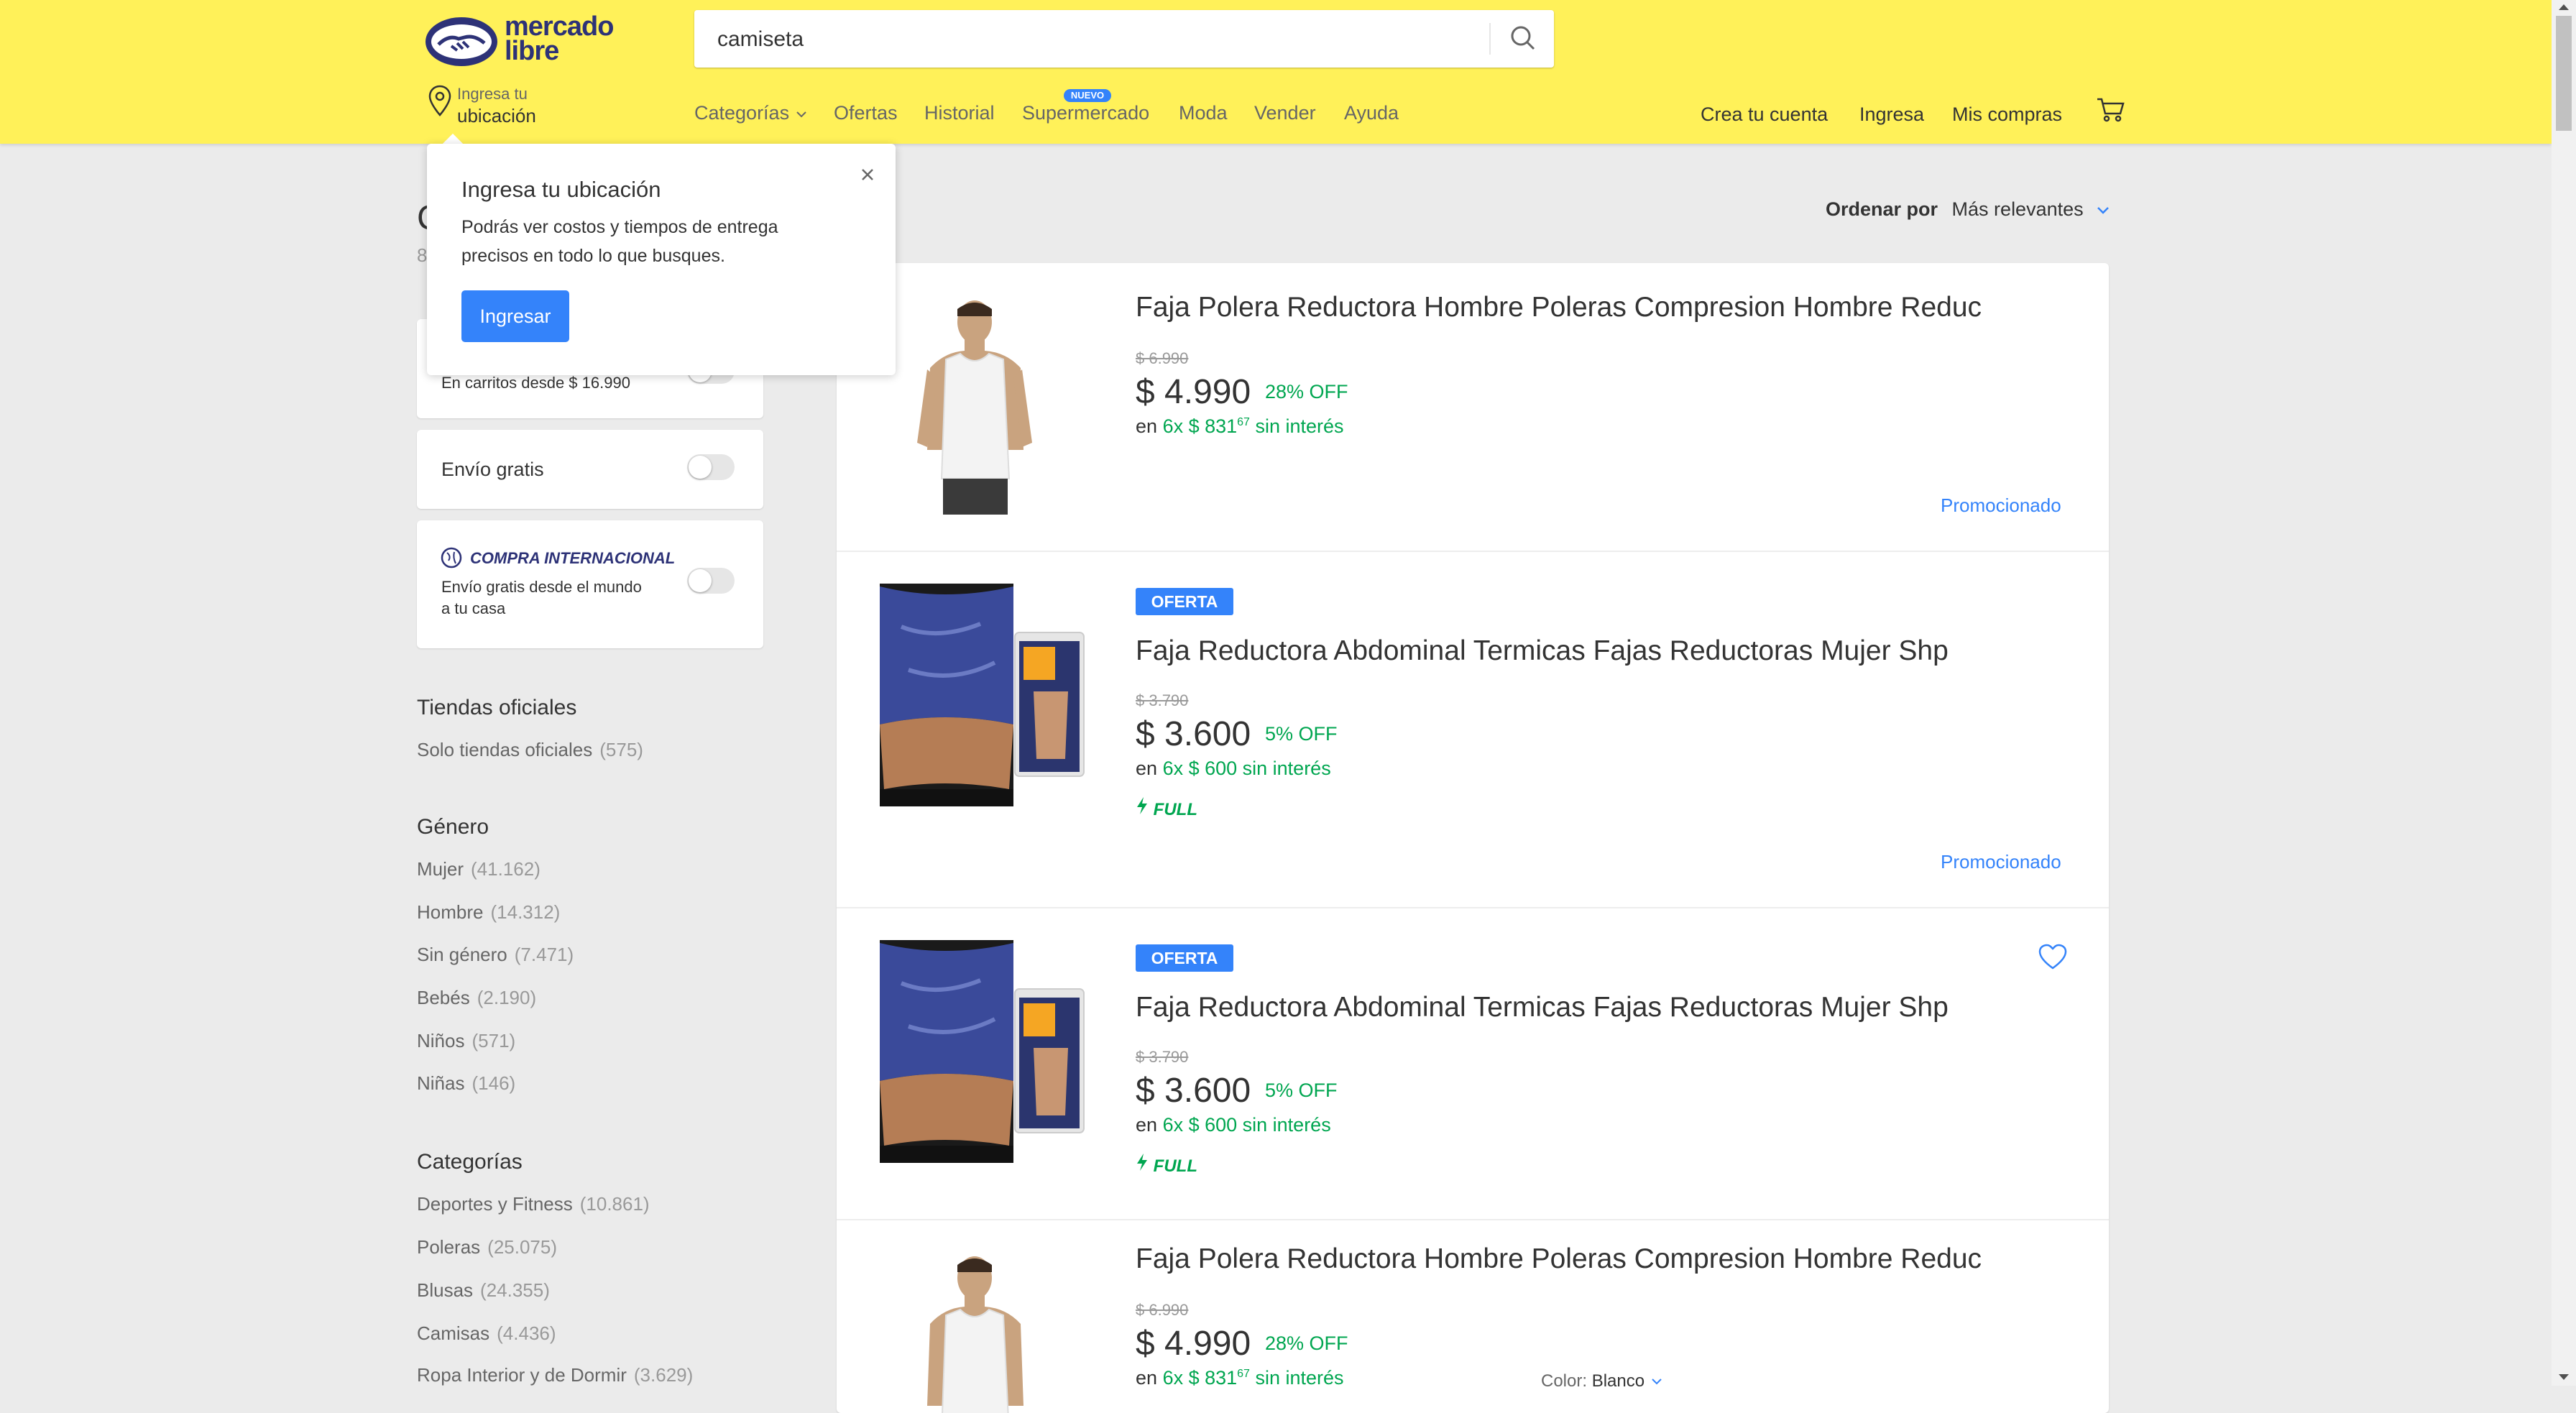 The image size is (2576, 1413). What do you see at coordinates (495, 955) in the screenshot?
I see `sidebar-item-sin-genero: Sin género (7.471)` at bounding box center [495, 955].